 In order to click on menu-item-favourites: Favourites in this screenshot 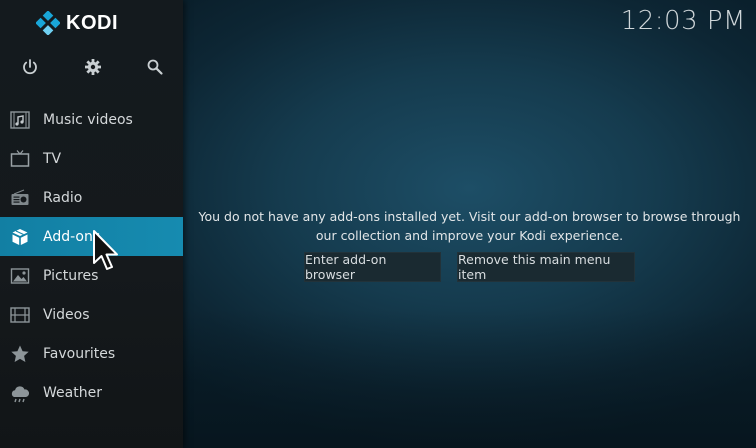, I will do `click(91, 353)`.